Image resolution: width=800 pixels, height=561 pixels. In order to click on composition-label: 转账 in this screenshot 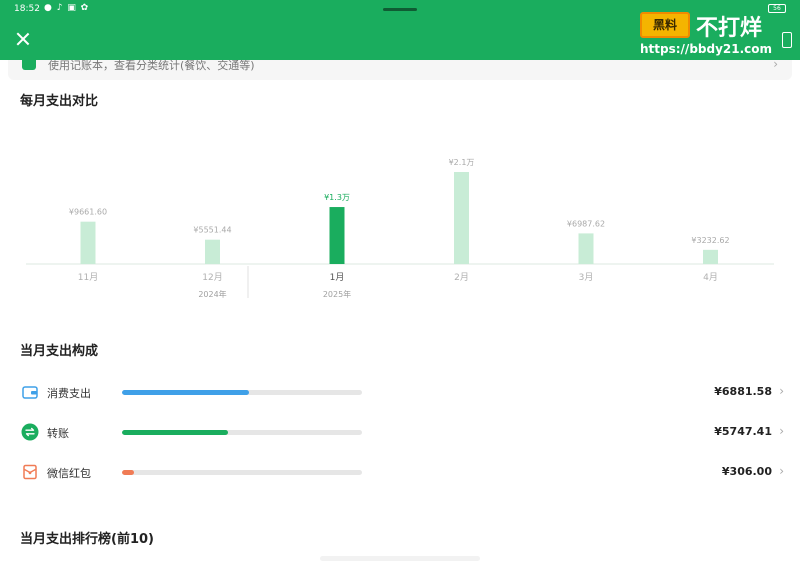, I will do `click(58, 433)`.